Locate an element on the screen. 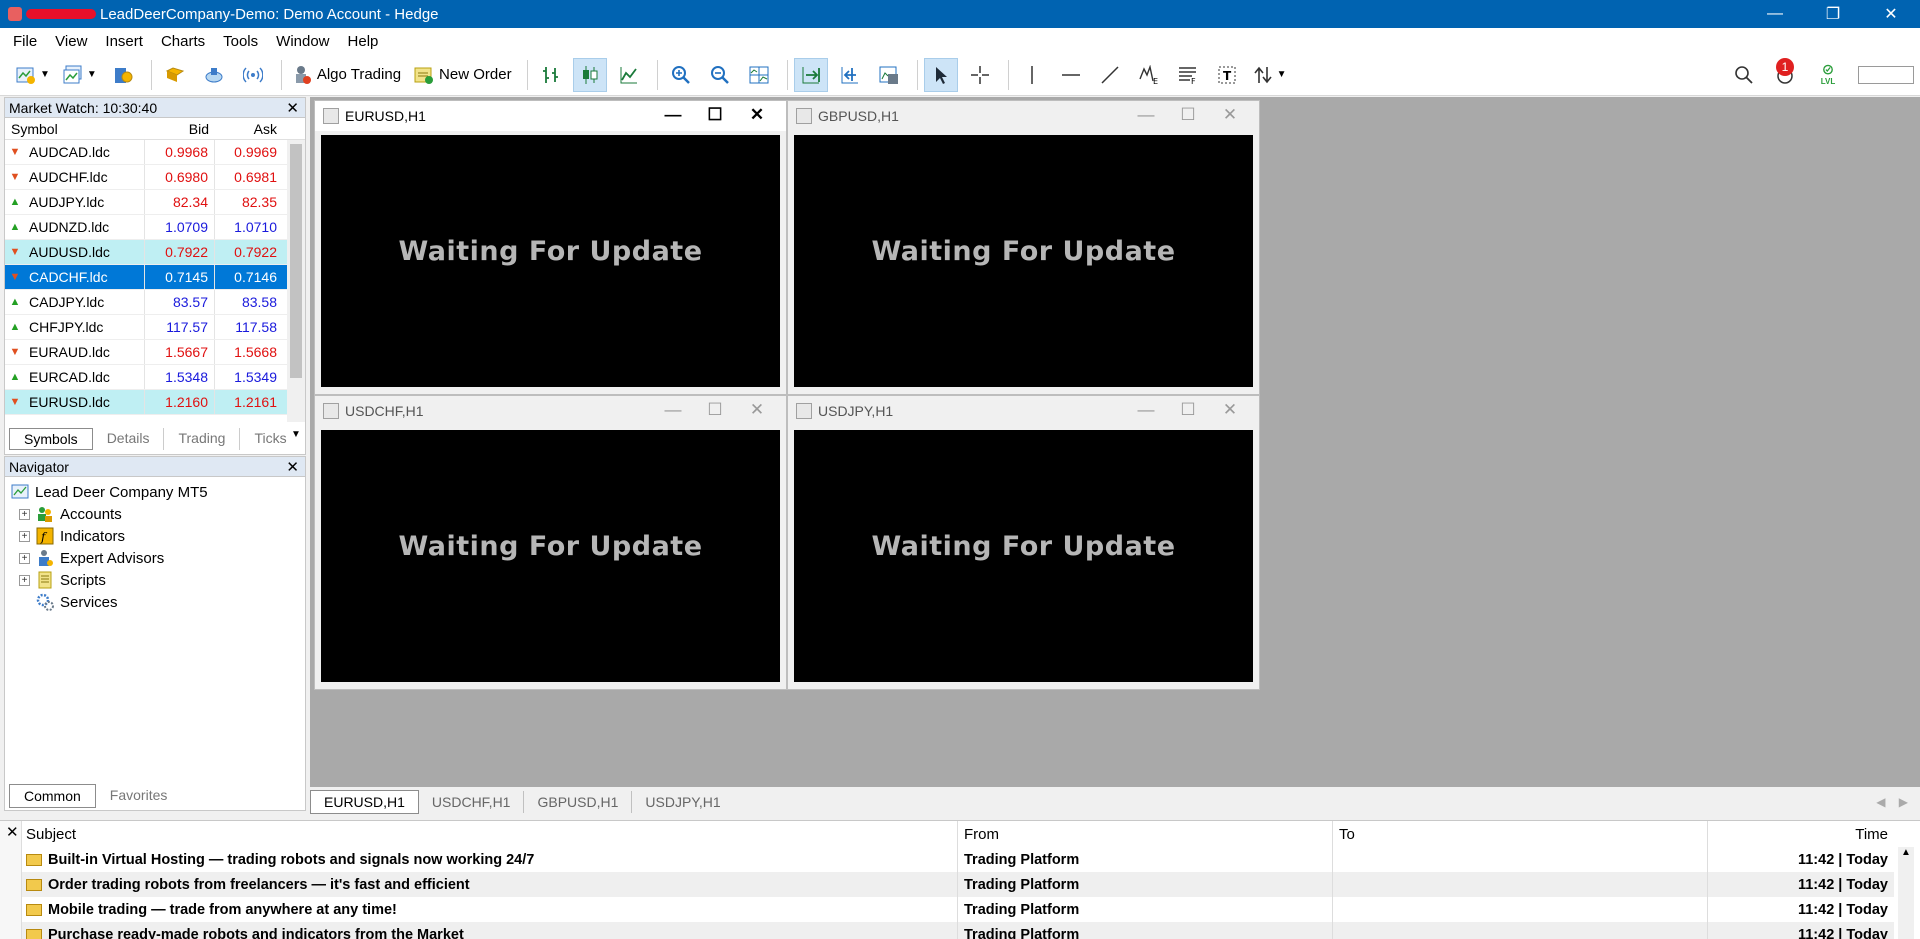  chart-window-titlebar: USDJPY,H1 — ☐ ✕ is located at coordinates (1023, 411).